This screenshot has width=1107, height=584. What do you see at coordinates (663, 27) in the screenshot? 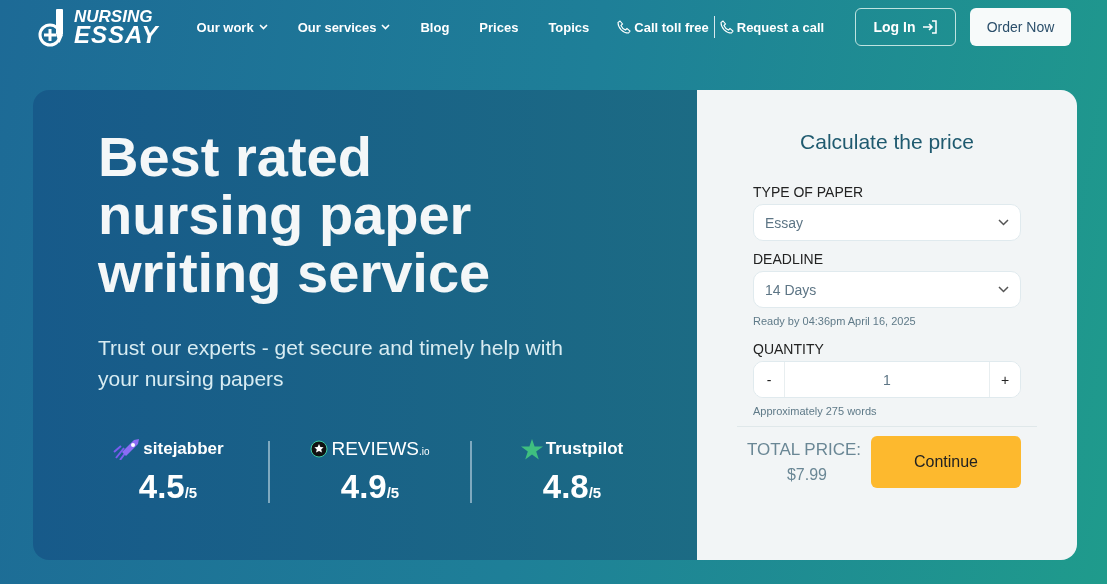
I see `phone-link: Call toll free` at bounding box center [663, 27].